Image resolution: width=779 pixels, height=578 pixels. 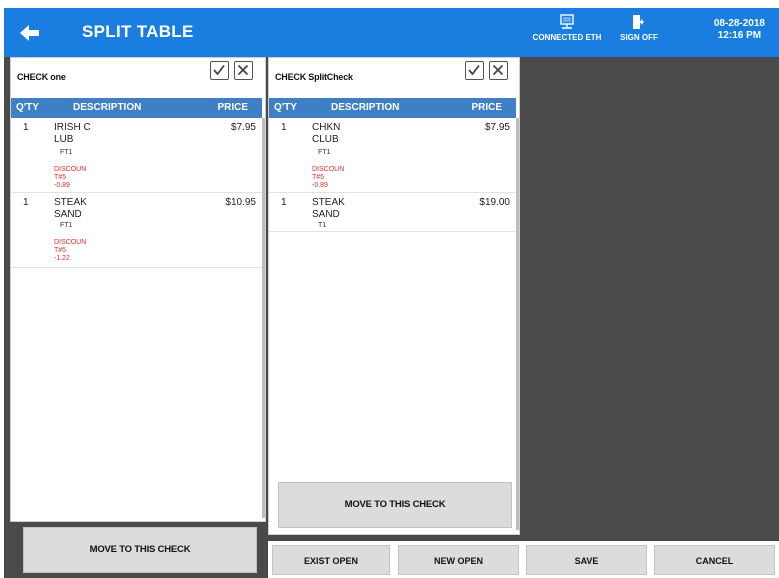 I want to click on check-name: CHECK one, so click(x=41, y=77).